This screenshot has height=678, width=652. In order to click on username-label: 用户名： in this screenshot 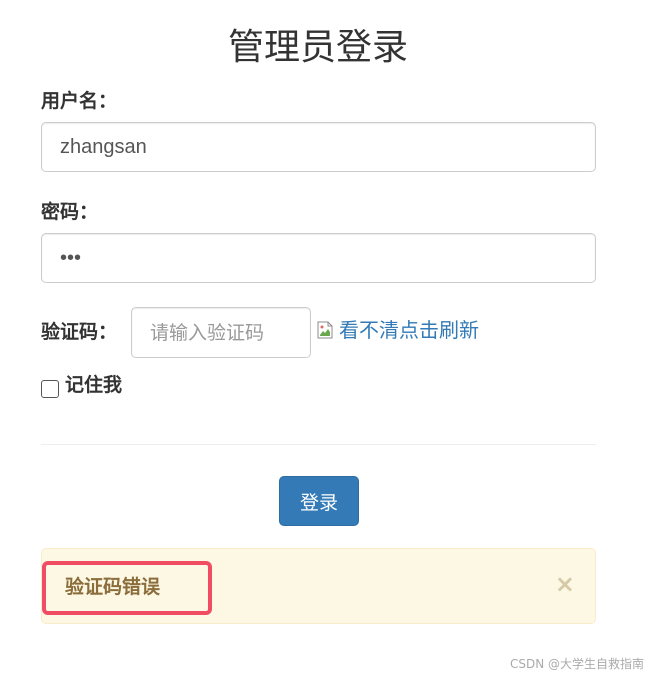, I will do `click(79, 101)`.